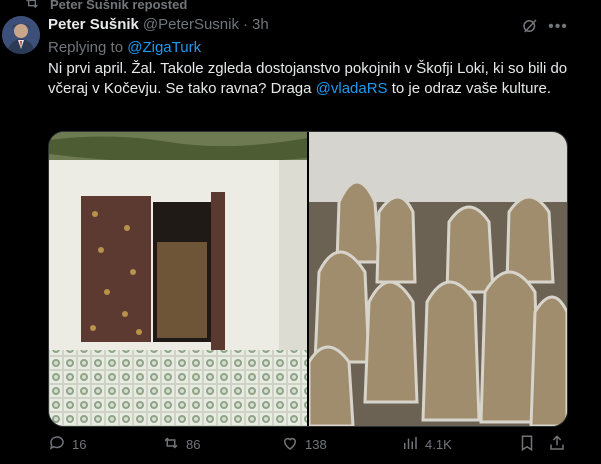 The height and width of the screenshot is (464, 601). I want to click on retweet-icon, so click(171, 444).